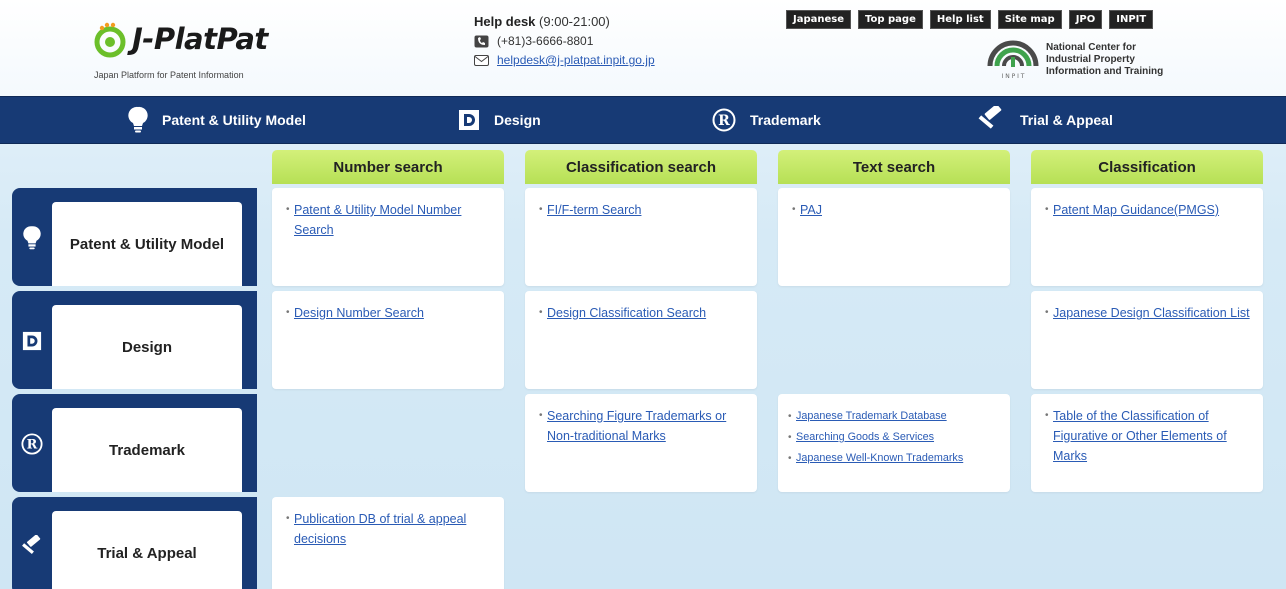 Image resolution: width=1286 pixels, height=589 pixels. I want to click on row-trademark: R Trademark, so click(134, 443).